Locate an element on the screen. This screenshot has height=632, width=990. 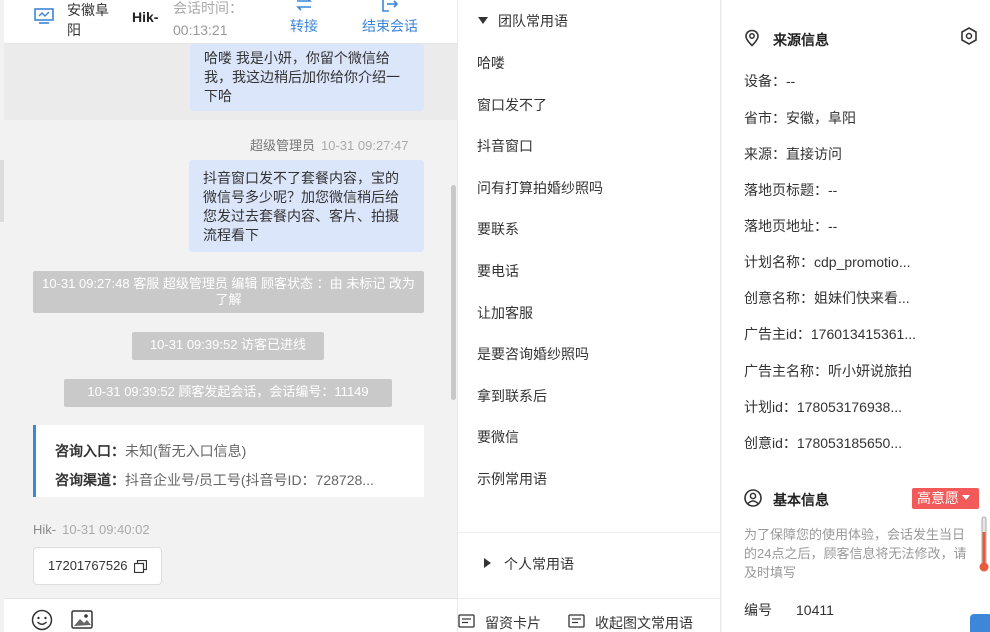
end-session-button: 结束会话 is located at coordinates (390, 18).